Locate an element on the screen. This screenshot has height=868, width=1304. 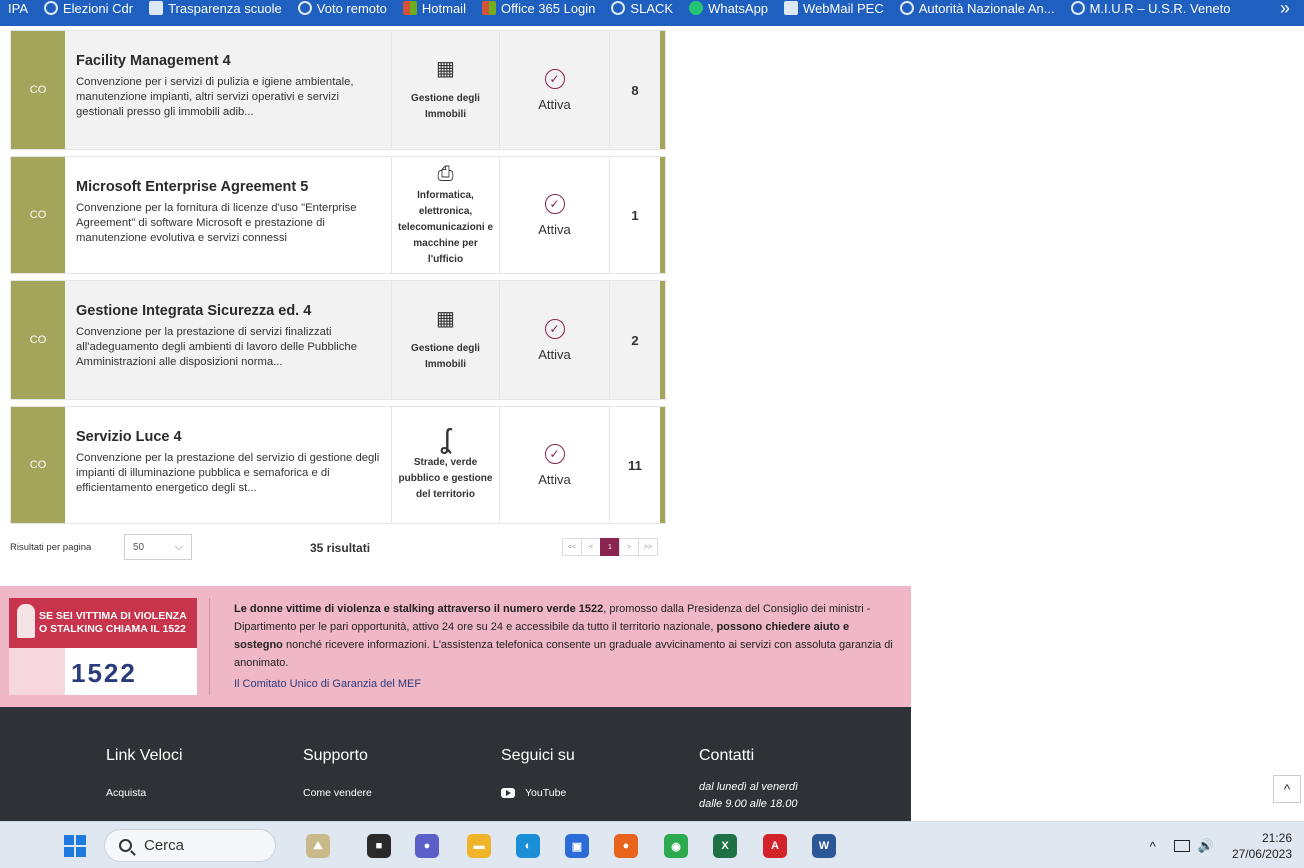
card-title: Facility Management 4 is located at coordinates (228, 61).